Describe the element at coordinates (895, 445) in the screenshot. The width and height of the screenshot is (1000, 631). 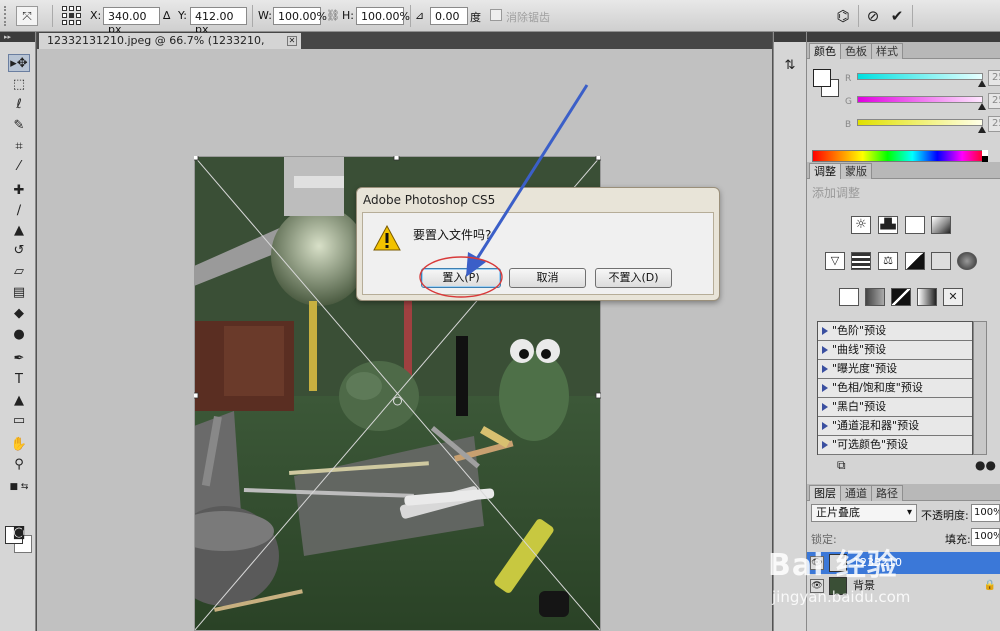
I see `list-item: "可选颜色"预设` at that location.